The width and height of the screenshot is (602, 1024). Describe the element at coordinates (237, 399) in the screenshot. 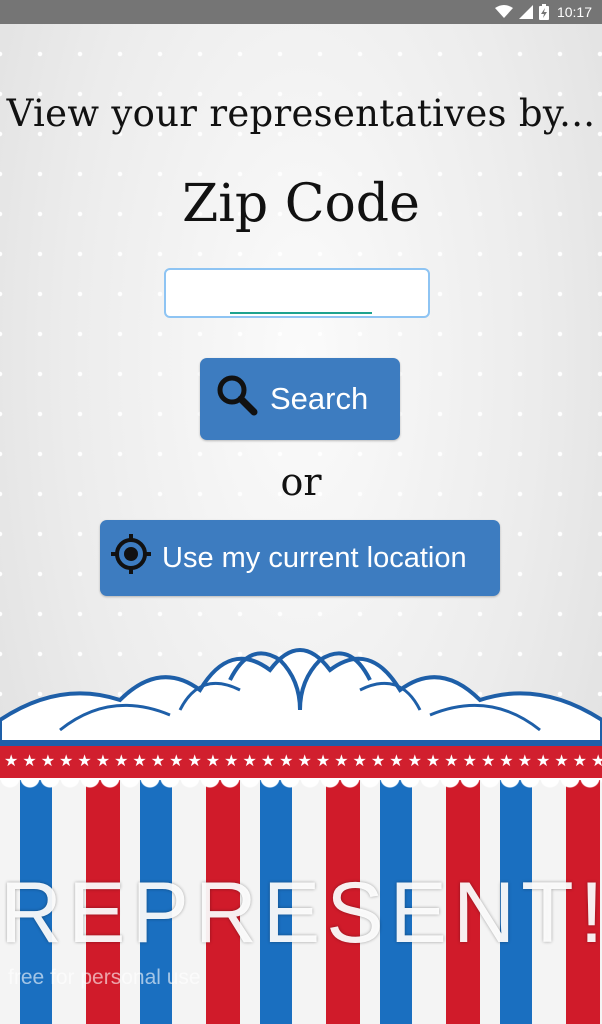

I see `search-icon` at that location.